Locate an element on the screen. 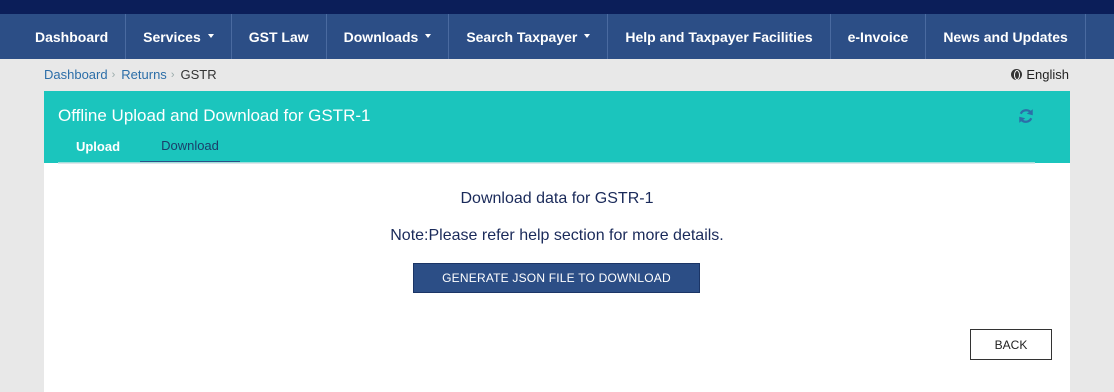  tab-upload: Upload is located at coordinates (98, 146).